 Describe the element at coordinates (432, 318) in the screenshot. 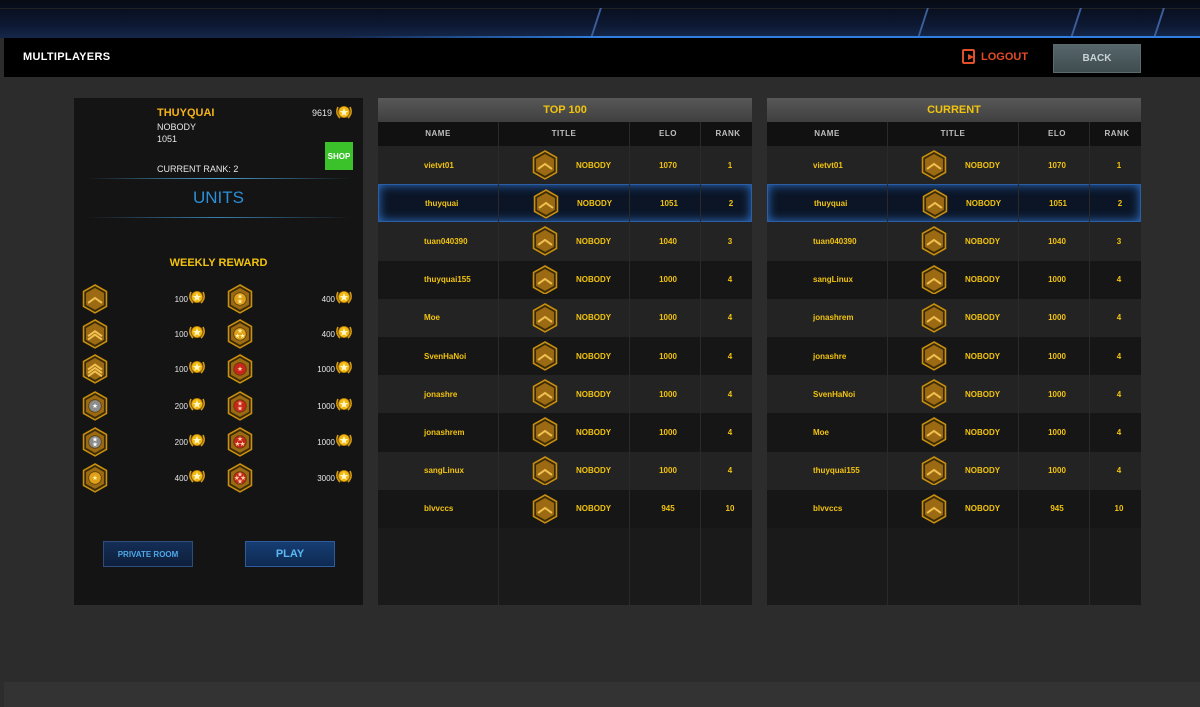

I see `player-name-cell: Moe` at that location.